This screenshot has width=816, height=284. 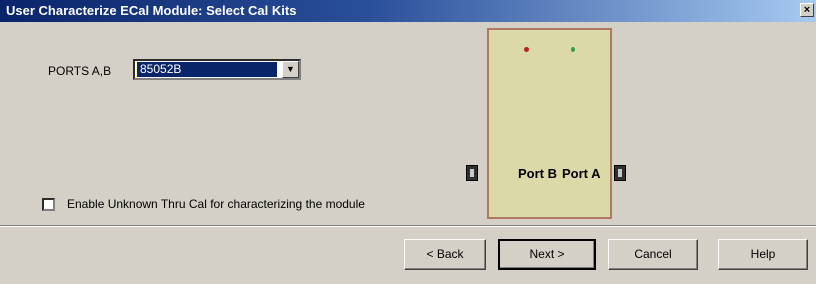 What do you see at coordinates (763, 254) in the screenshot?
I see `help-button: Help` at bounding box center [763, 254].